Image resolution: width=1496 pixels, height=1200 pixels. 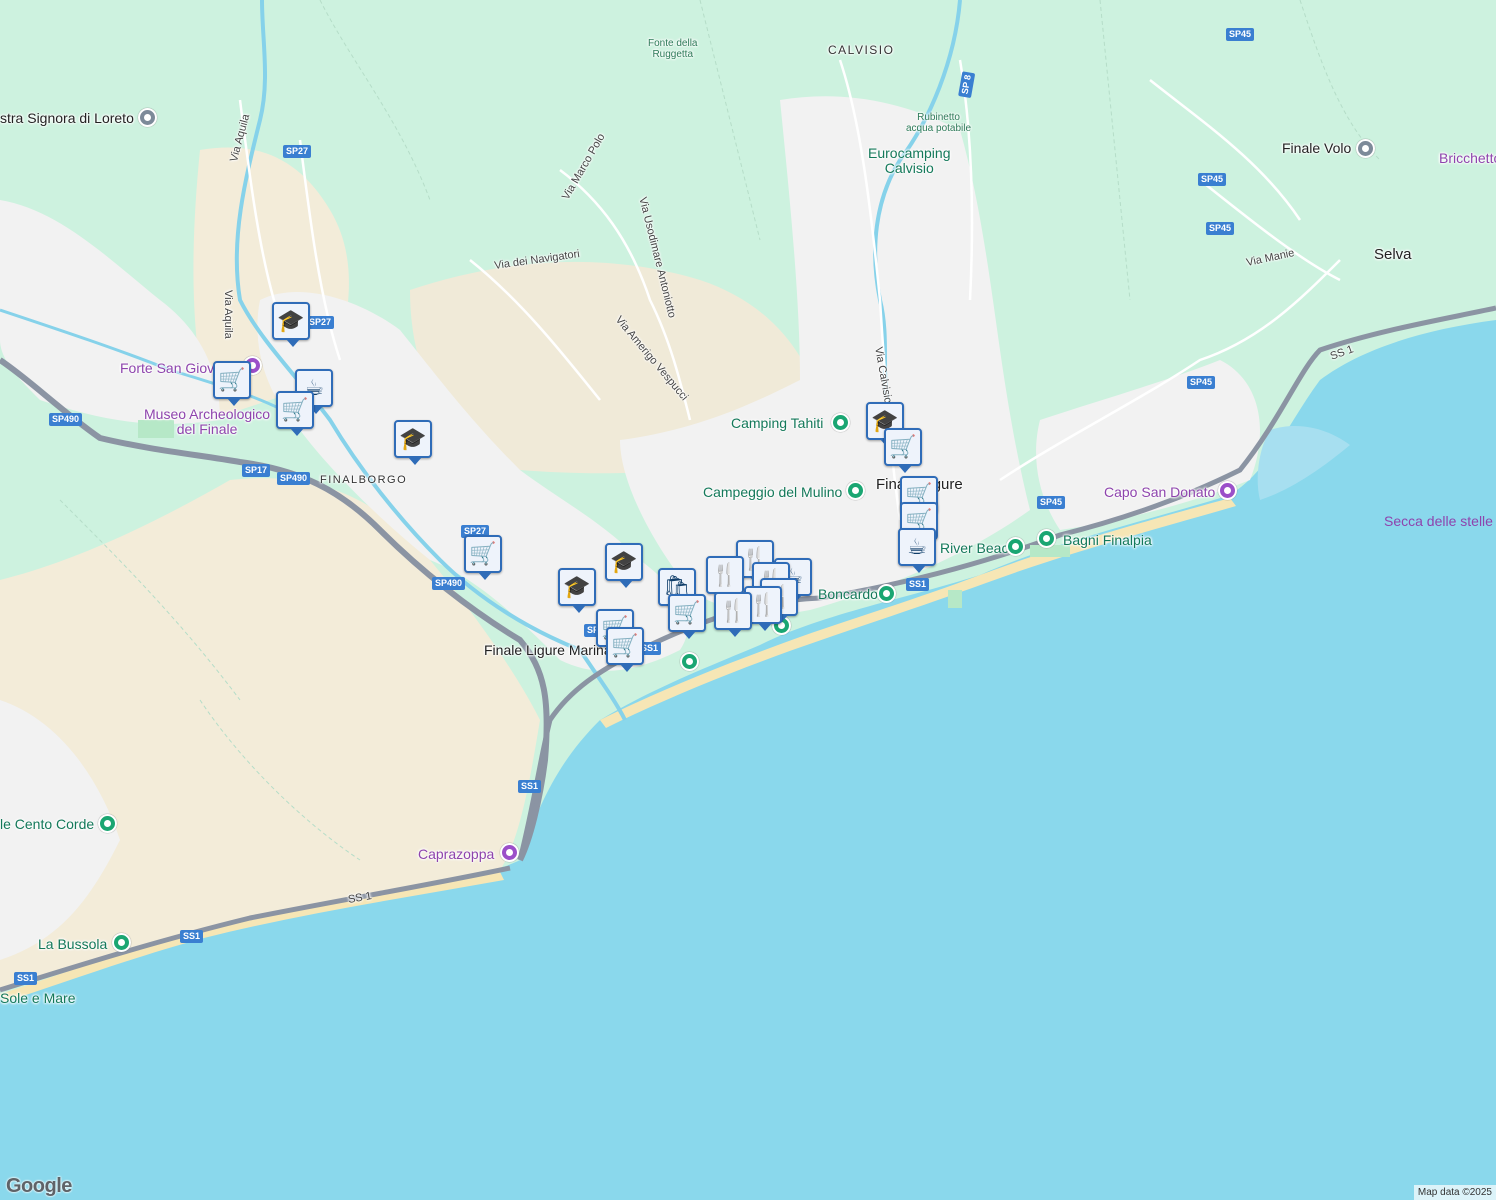 I want to click on label-secca: Secca delle stelle, so click(x=1438, y=521).